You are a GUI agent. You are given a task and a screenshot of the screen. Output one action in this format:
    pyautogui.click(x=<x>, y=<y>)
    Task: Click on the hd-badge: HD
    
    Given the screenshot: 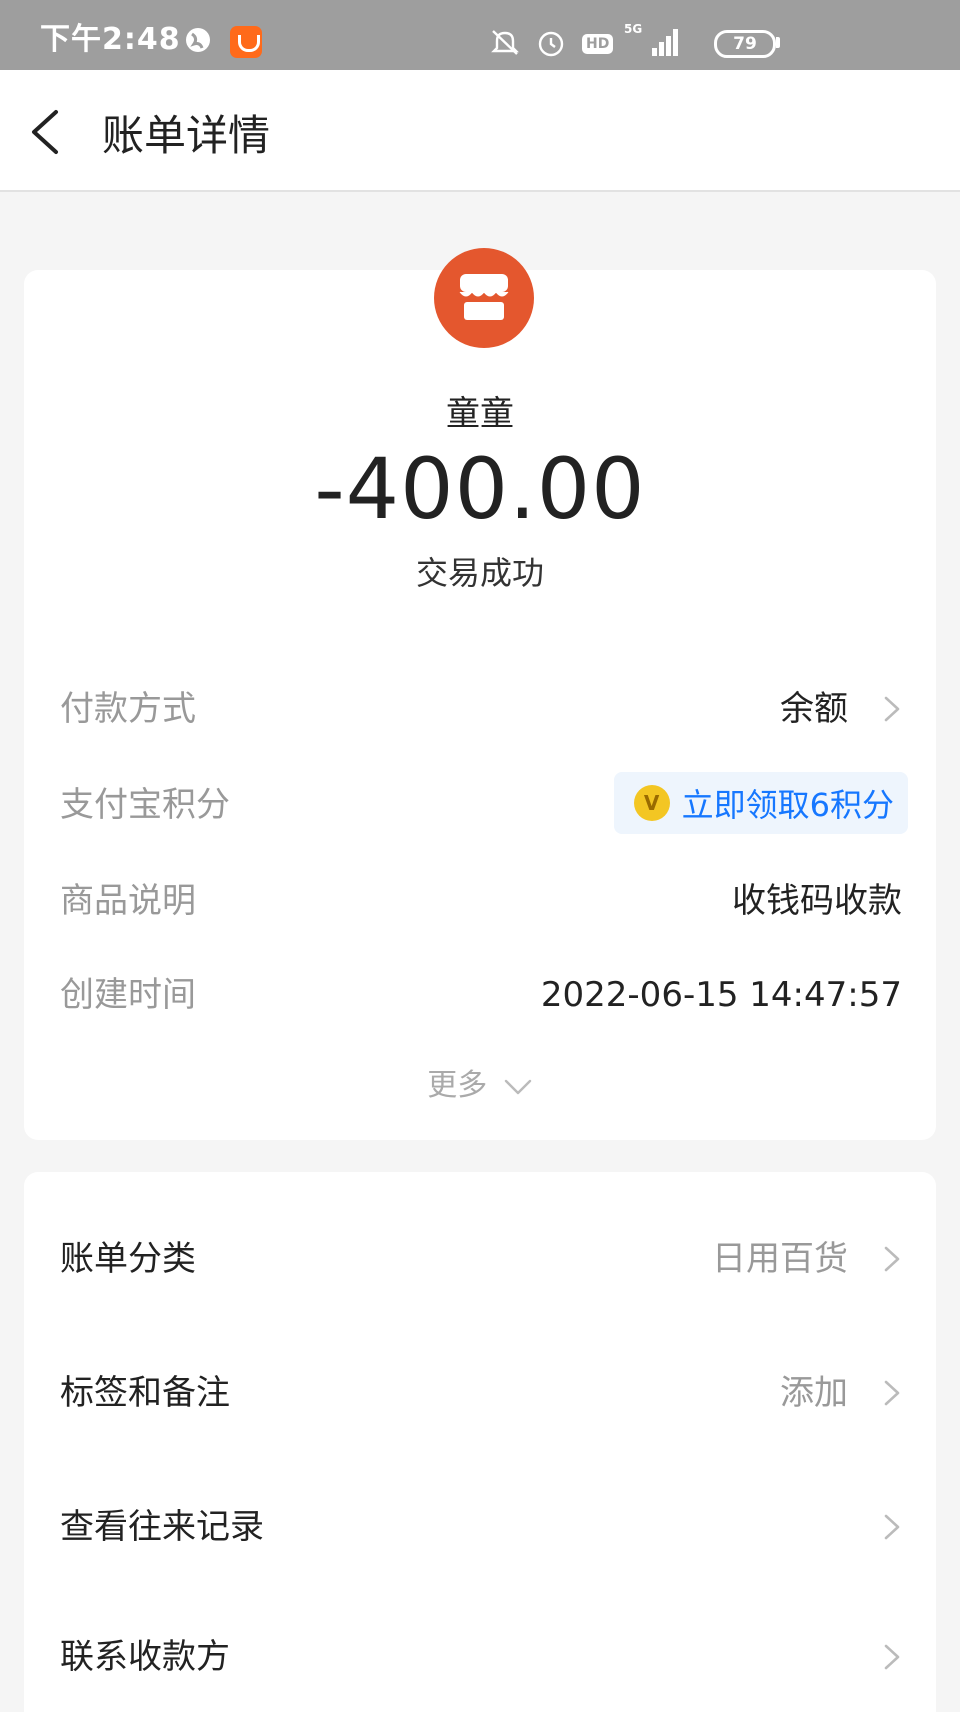 What is the action you would take?
    pyautogui.click(x=598, y=44)
    